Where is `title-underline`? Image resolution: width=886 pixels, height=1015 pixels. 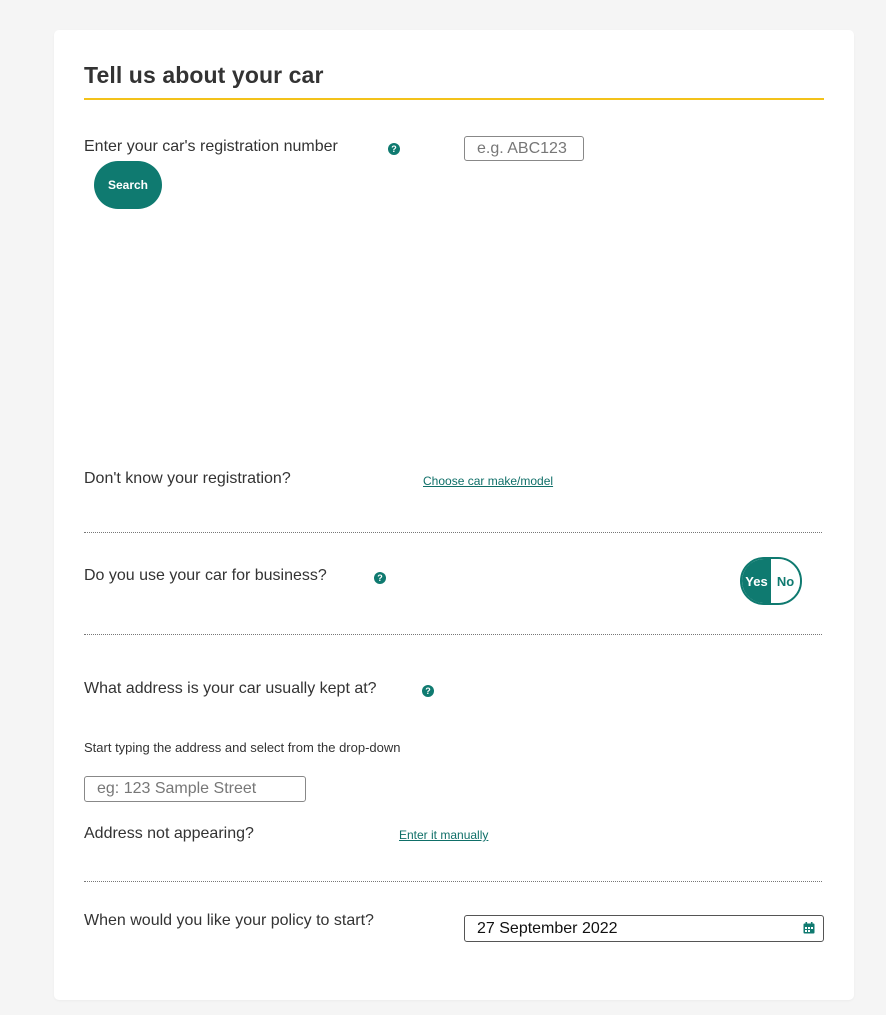 title-underline is located at coordinates (454, 99).